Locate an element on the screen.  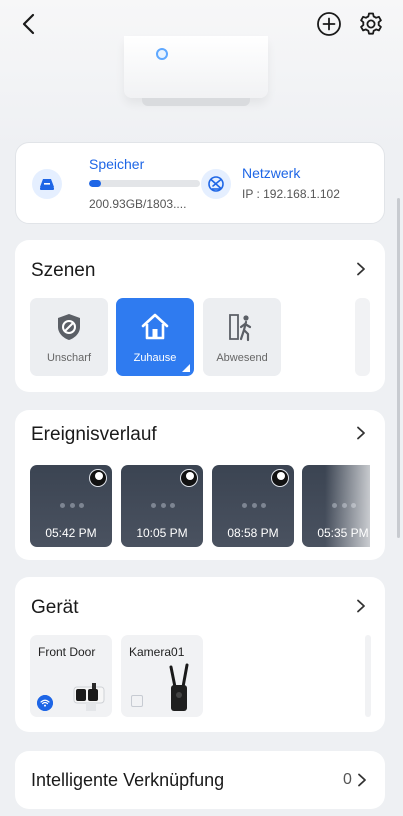
scene-abwesend: Abwesend is located at coordinates (242, 337).